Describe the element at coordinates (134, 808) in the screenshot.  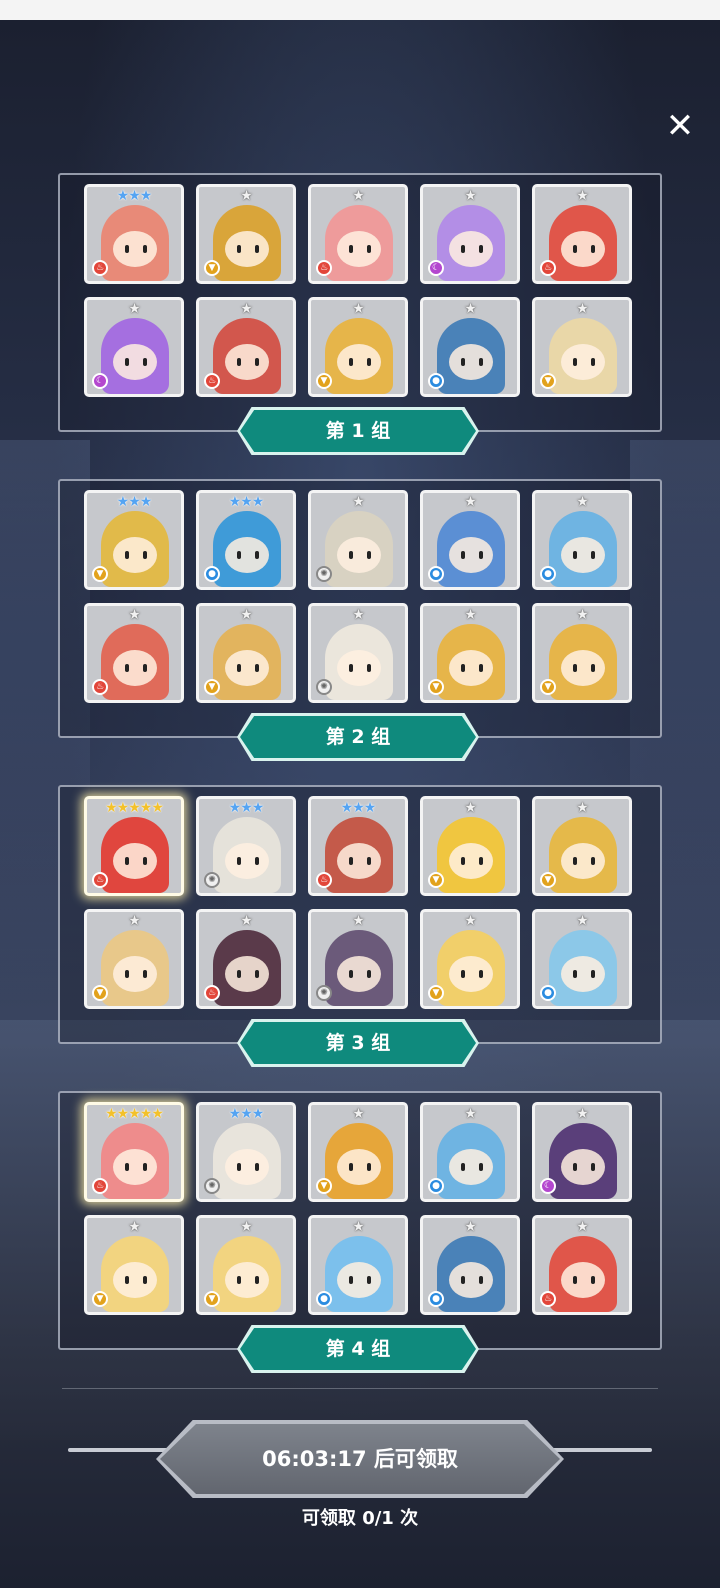
I see `star-rating: ★★★★★` at that location.